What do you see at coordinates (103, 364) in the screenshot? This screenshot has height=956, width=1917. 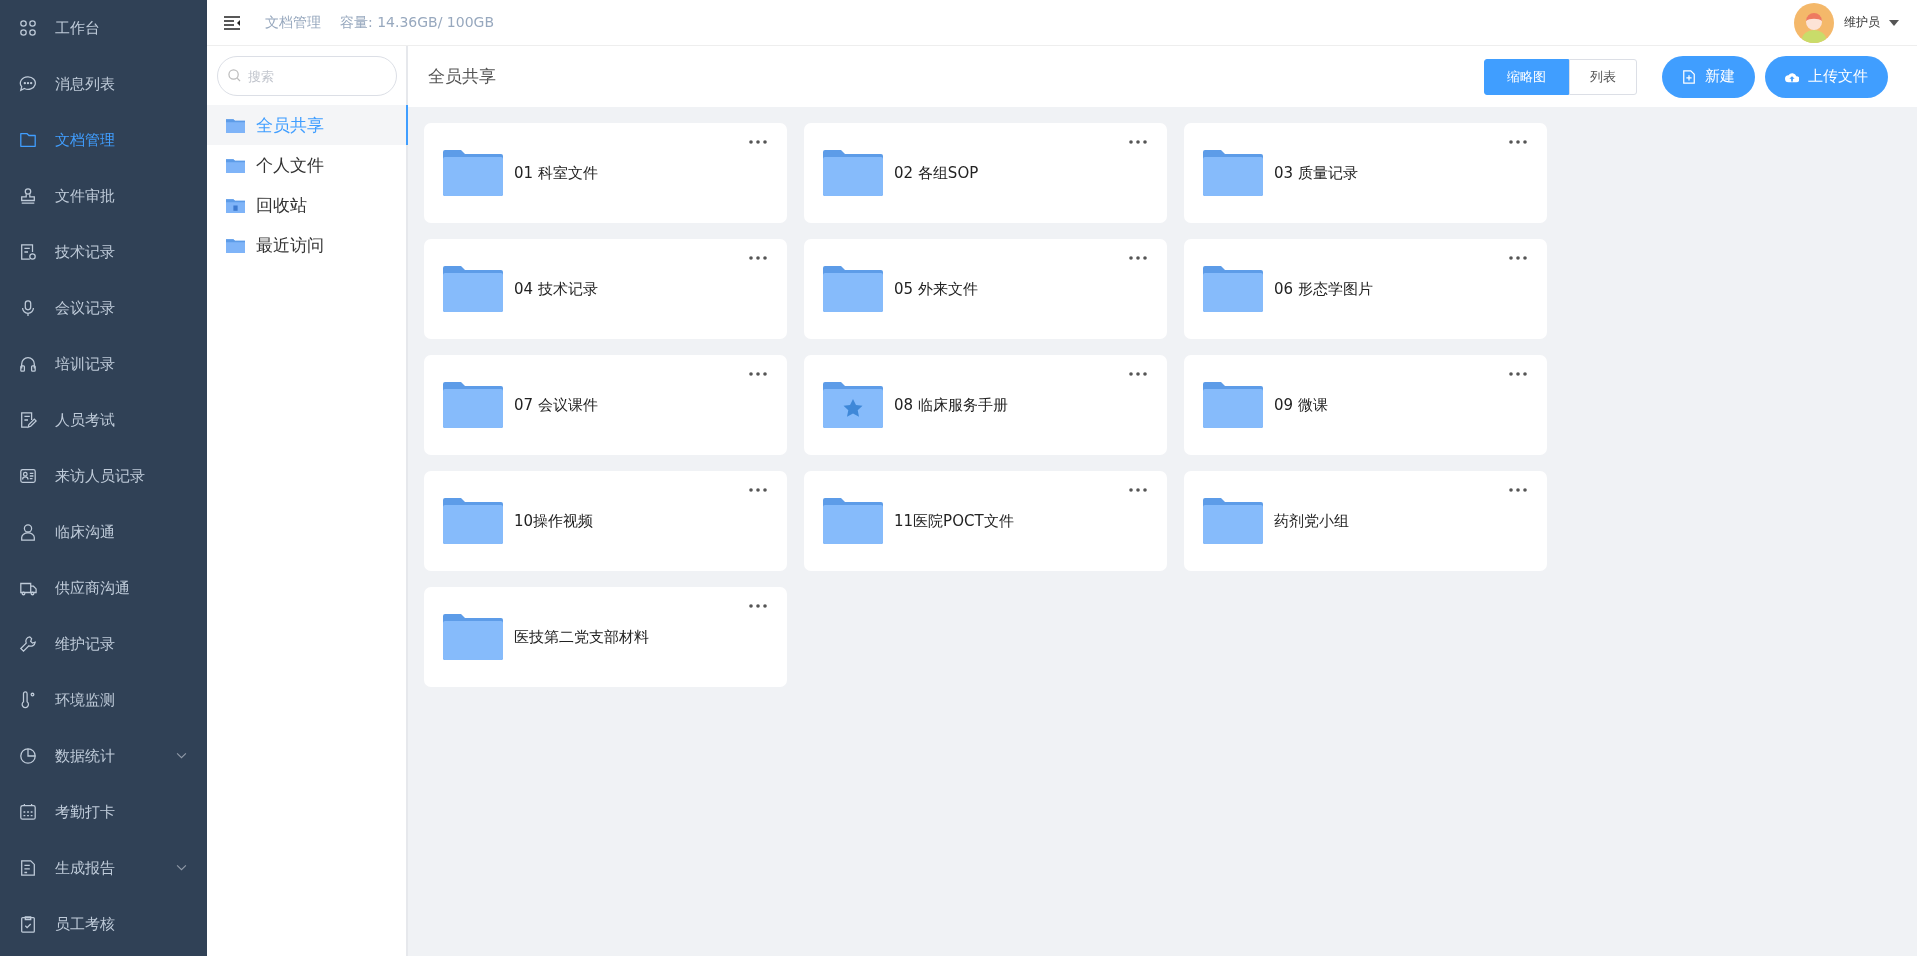 I see `sidebar-item: 培训记录` at bounding box center [103, 364].